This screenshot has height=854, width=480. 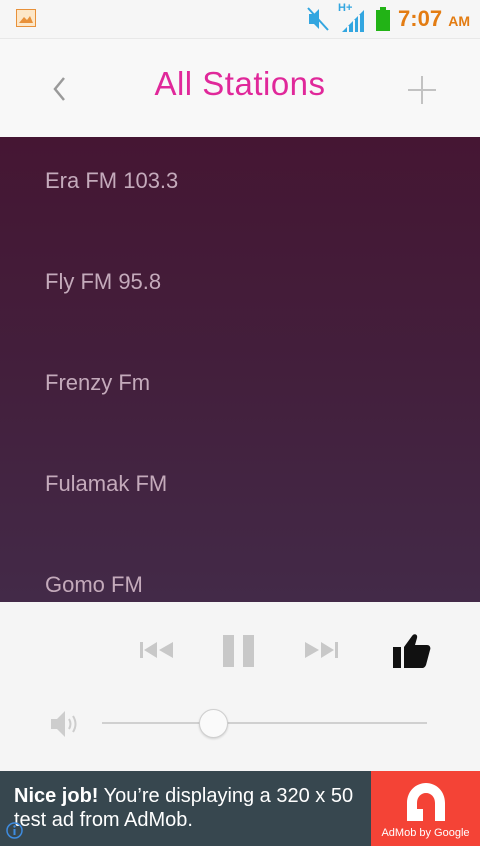 What do you see at coordinates (239, 651) in the screenshot?
I see `pause-icon` at bounding box center [239, 651].